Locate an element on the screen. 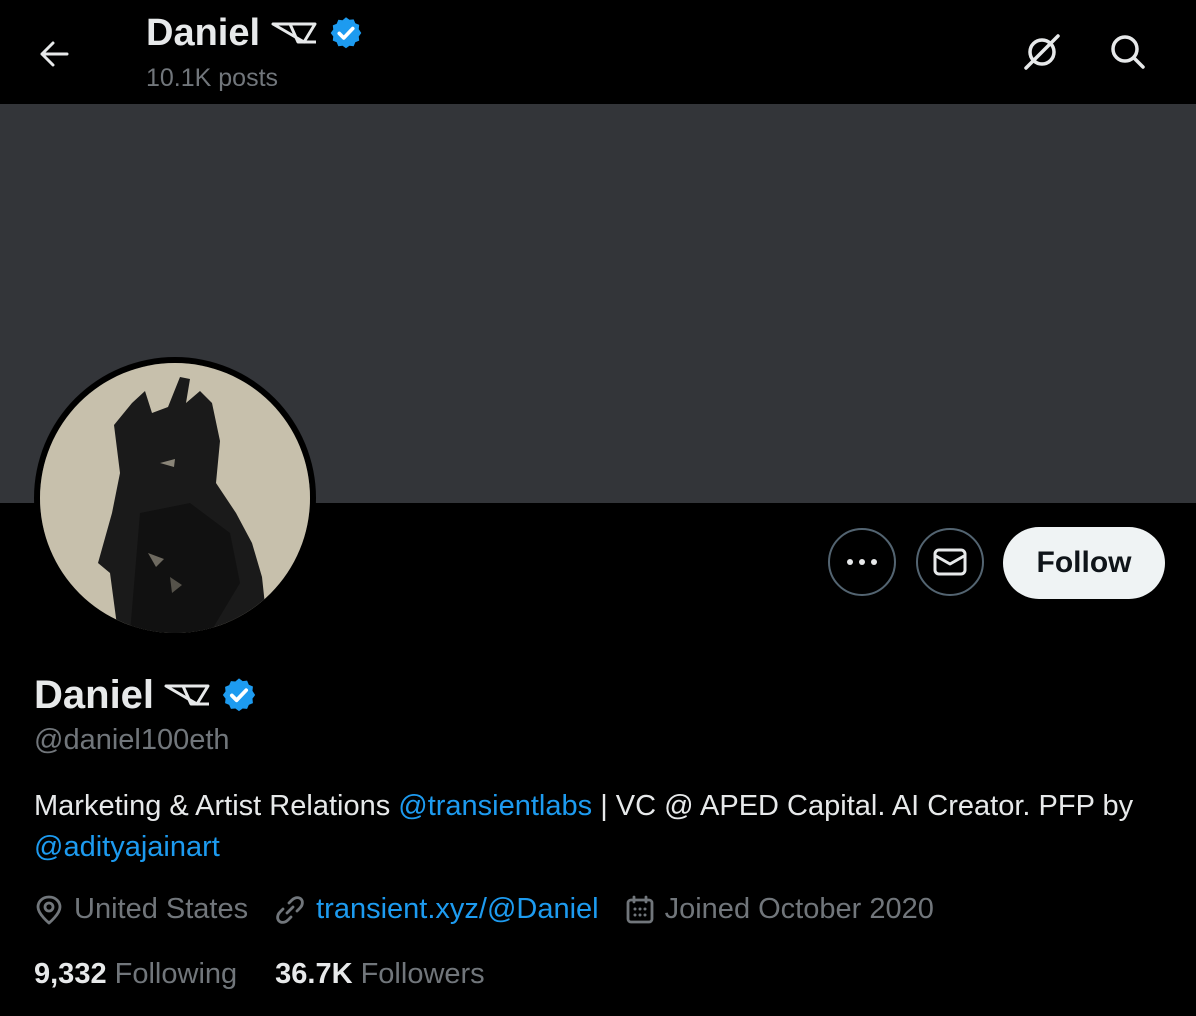 The width and height of the screenshot is (1196, 1016). avatar is located at coordinates (175, 498).